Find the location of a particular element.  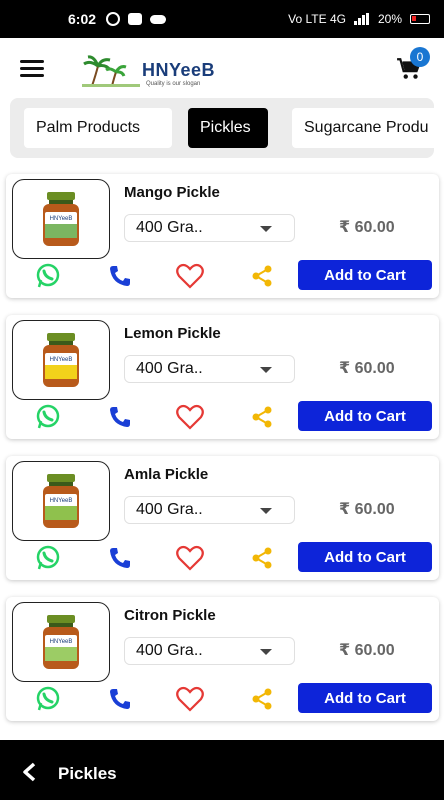

whatsapp-notification-icon is located at coordinates (113, 19).